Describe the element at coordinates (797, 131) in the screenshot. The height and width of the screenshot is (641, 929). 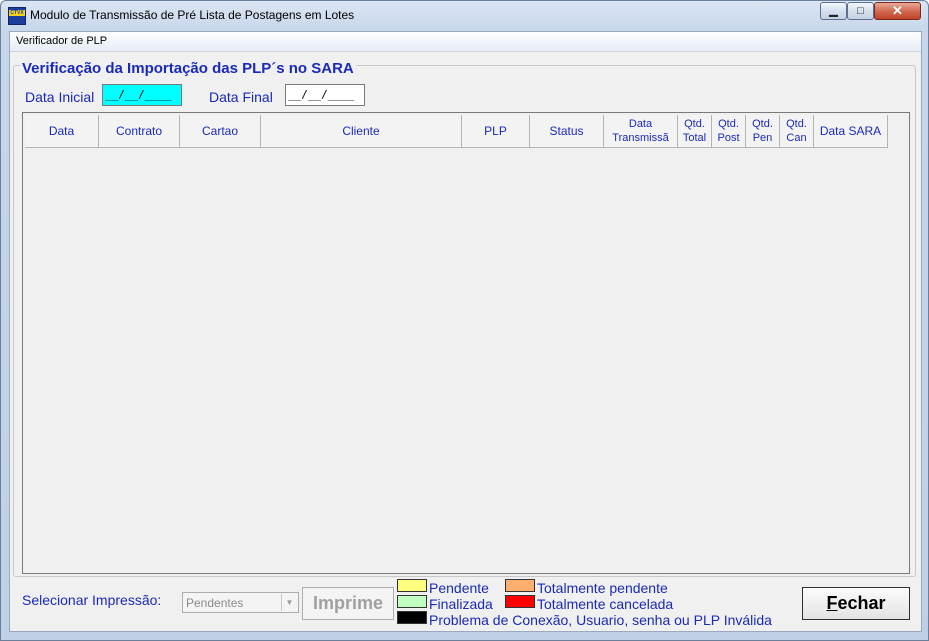
I see `col-header-qtd-can: Qtd. Can` at that location.